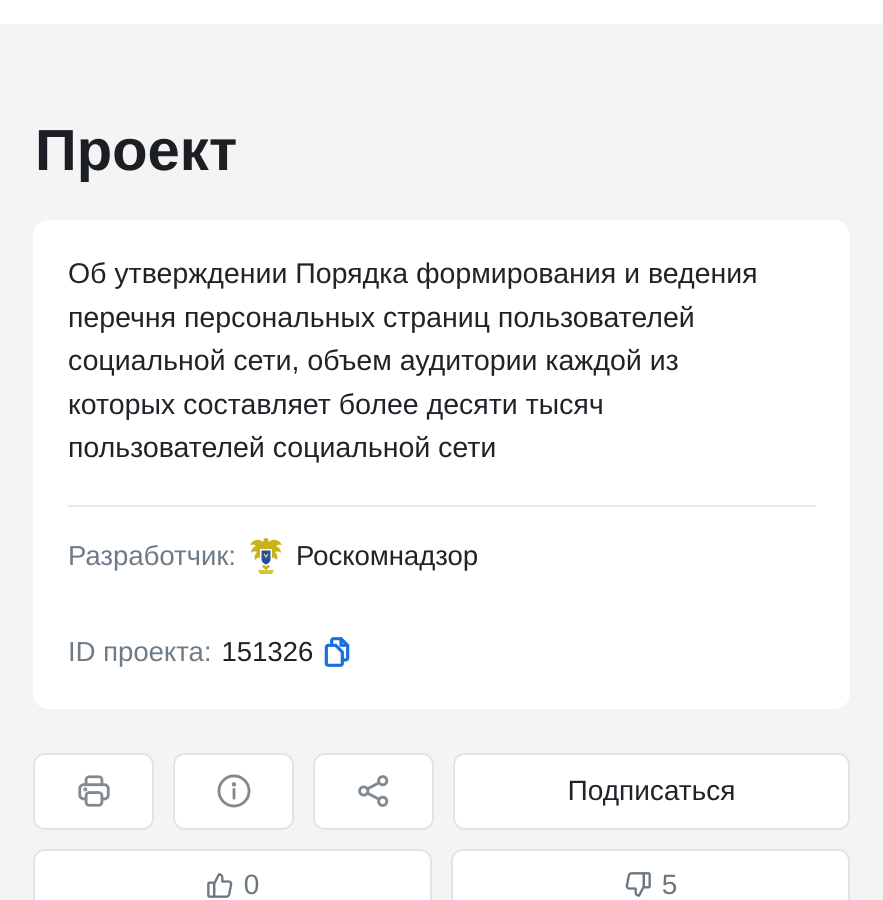  What do you see at coordinates (252, 884) in the screenshot?
I see `like-count: 0` at bounding box center [252, 884].